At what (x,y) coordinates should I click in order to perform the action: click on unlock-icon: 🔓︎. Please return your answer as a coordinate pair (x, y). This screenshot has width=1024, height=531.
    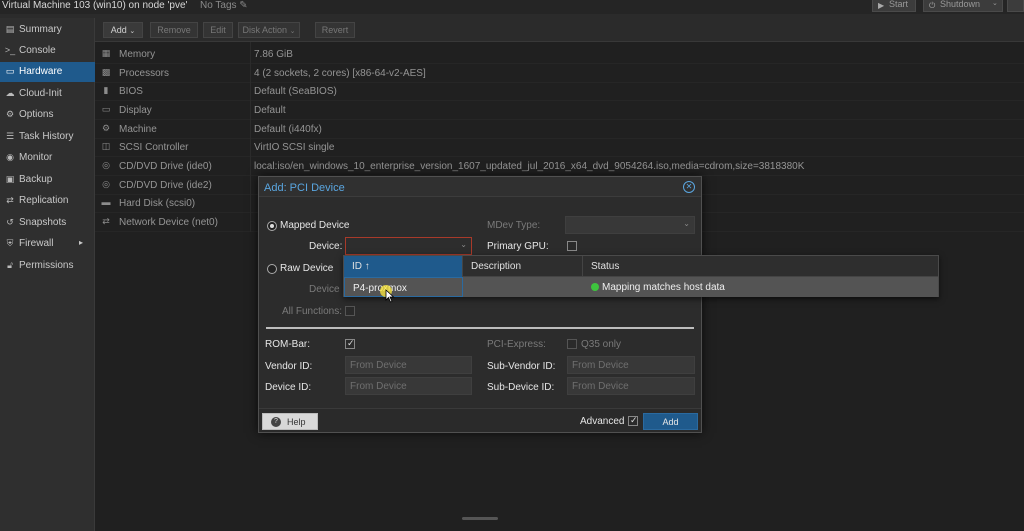
    Looking at the image, I should click on (10, 265).